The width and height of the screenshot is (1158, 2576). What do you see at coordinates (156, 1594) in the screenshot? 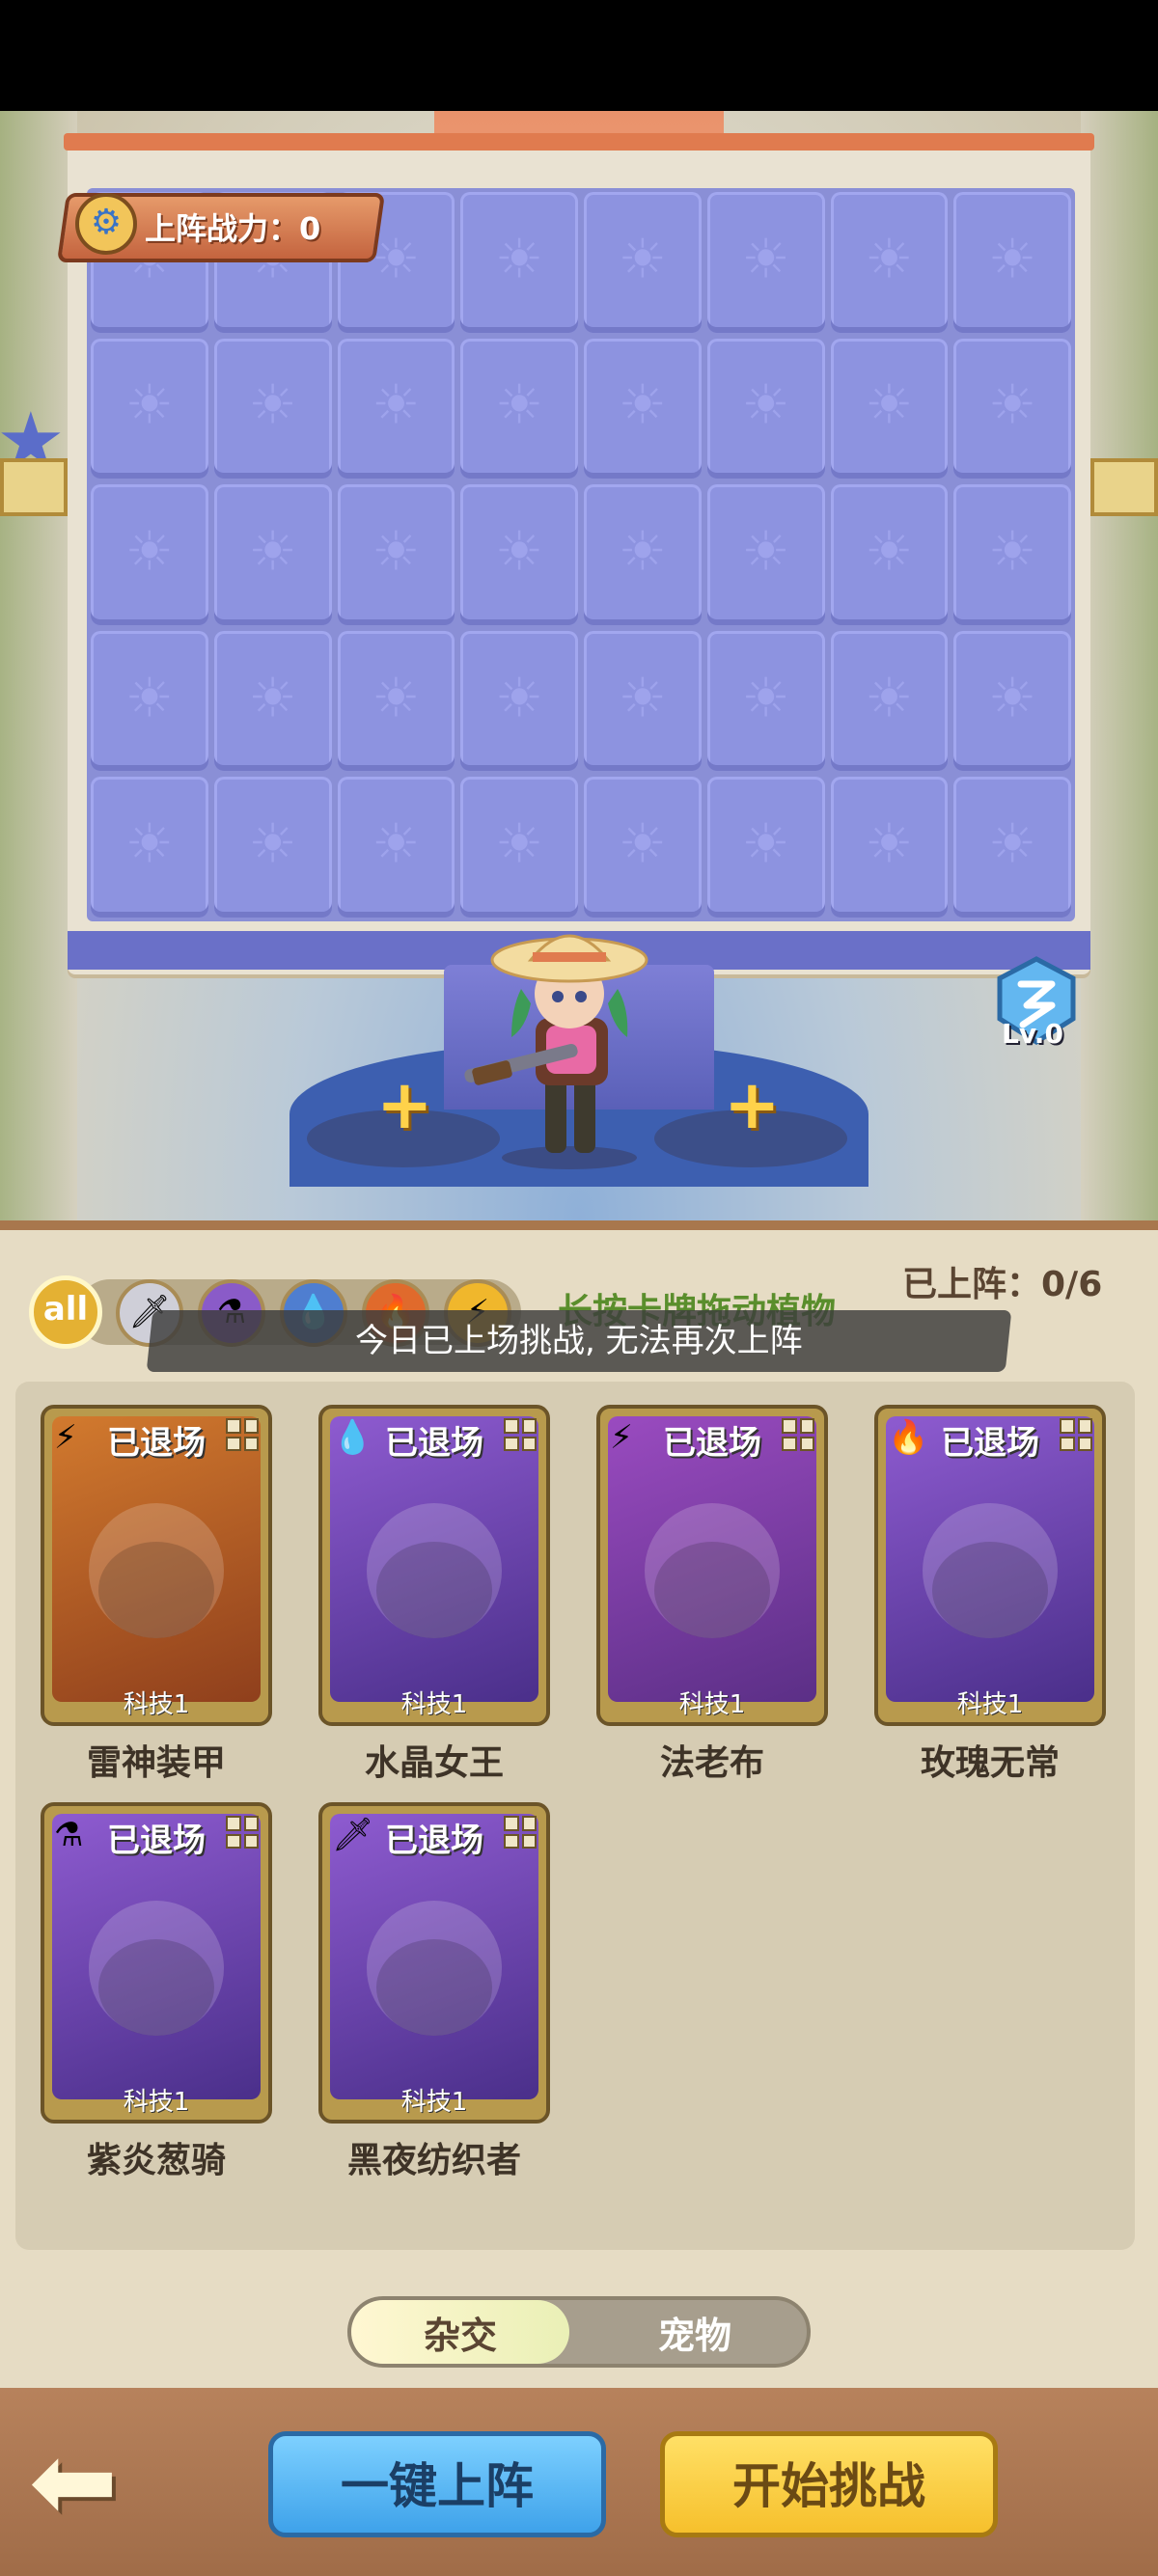
I see `plant-card: ⚡ 已退场 科技1 雷神装甲` at bounding box center [156, 1594].